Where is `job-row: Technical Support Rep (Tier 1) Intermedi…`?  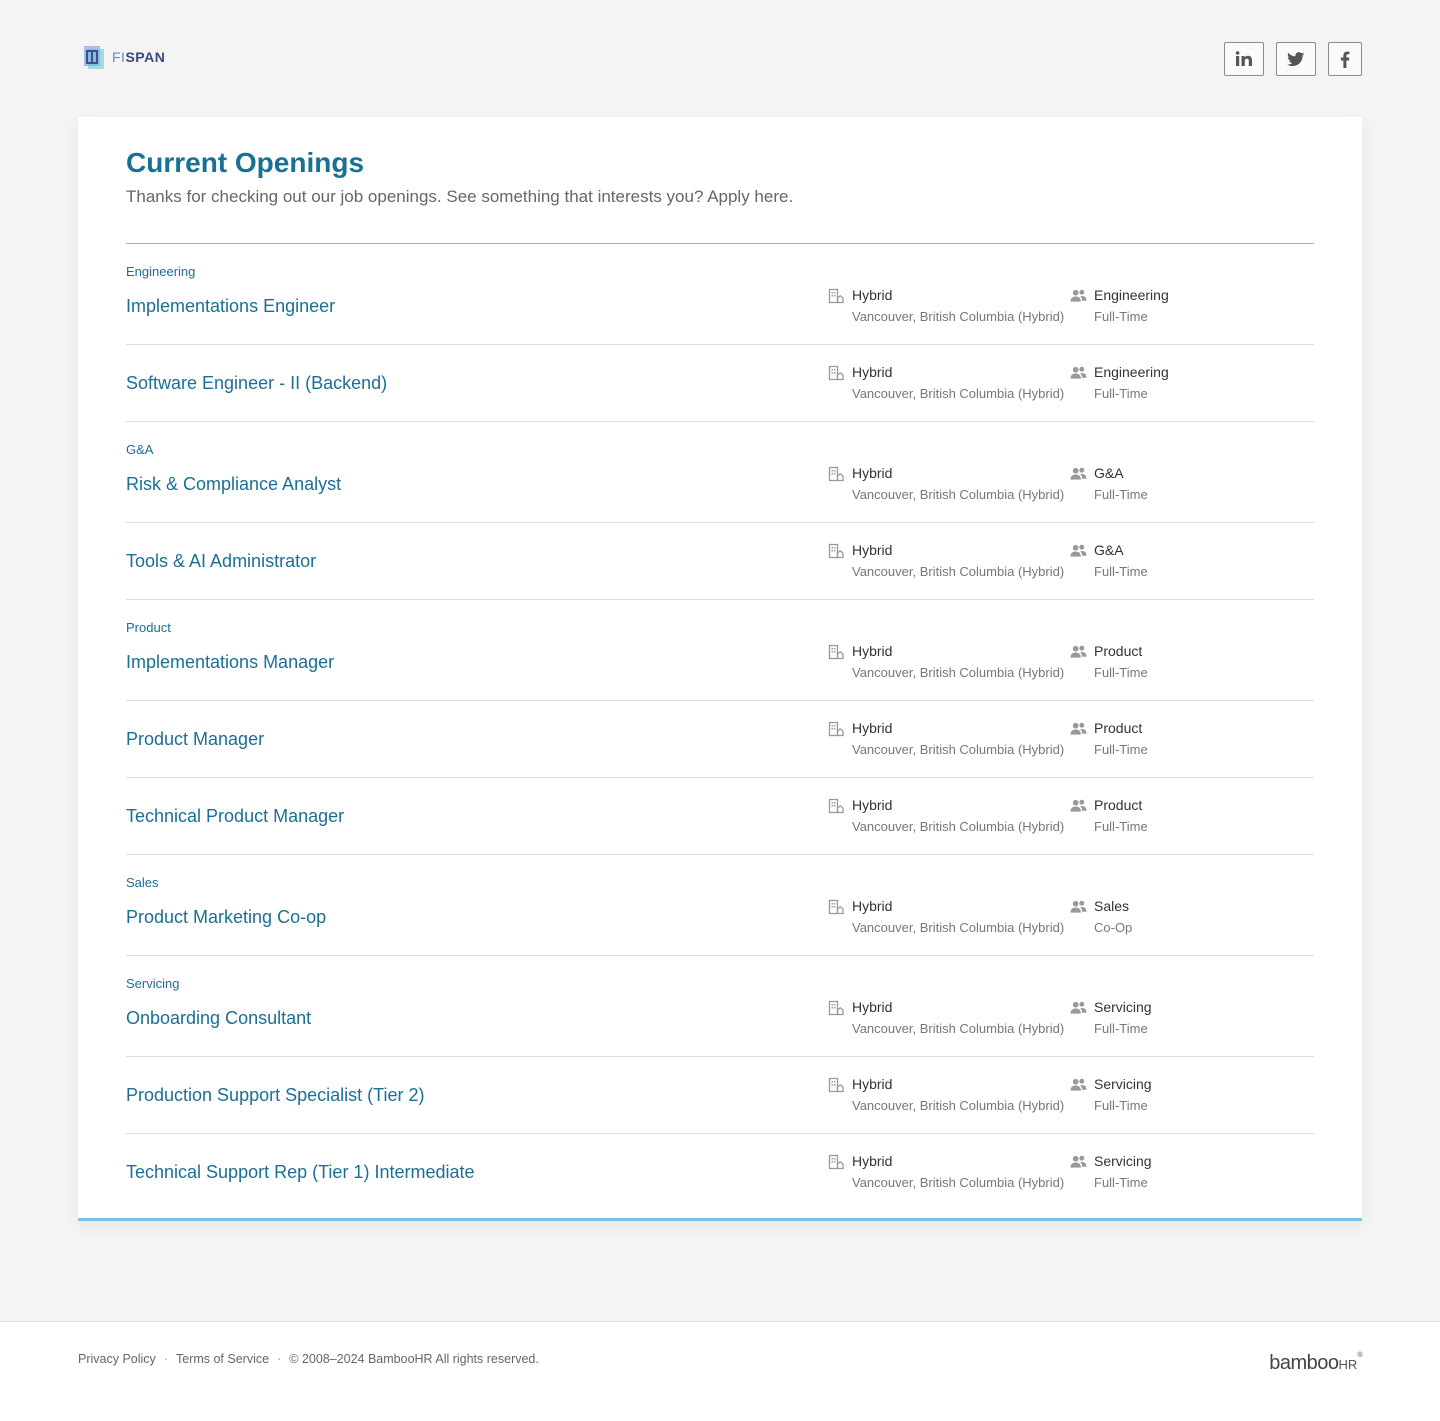
job-row: Technical Support Rep (Tier 1) Intermedi… is located at coordinates (720, 1172).